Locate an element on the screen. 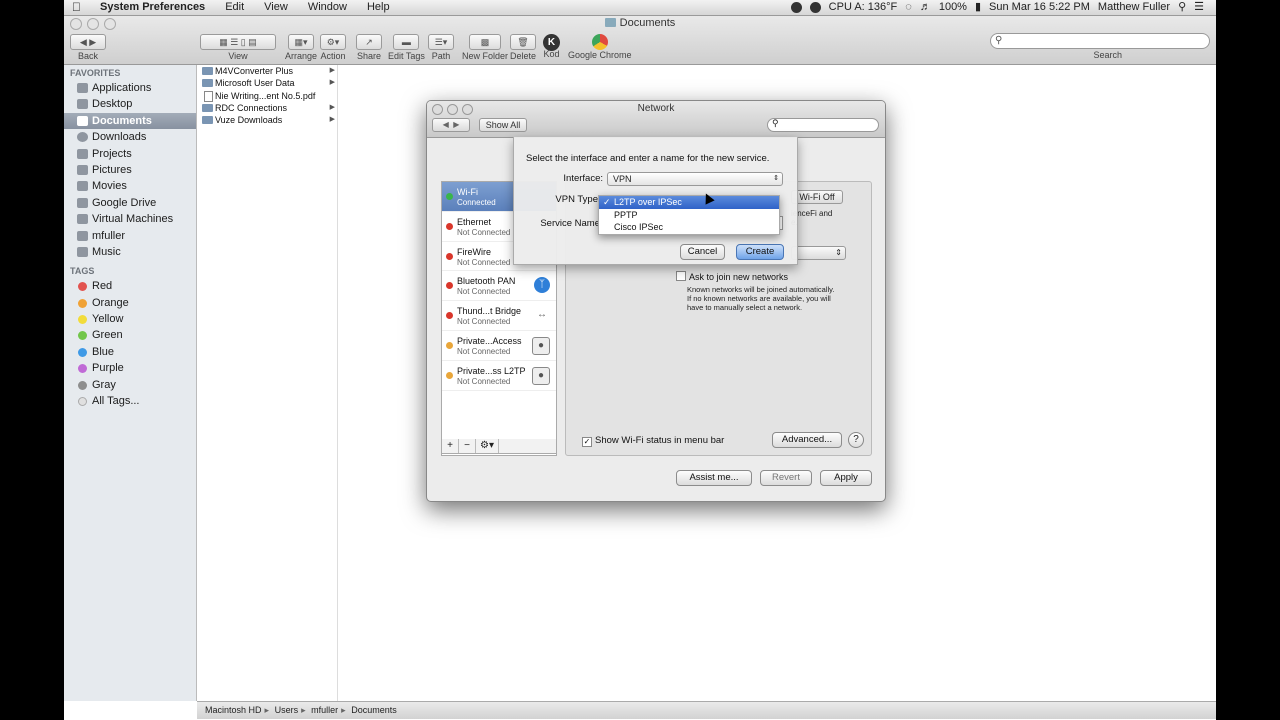  view-control: ▦ ☰ ▯ ▤ View is located at coordinates (238, 47).